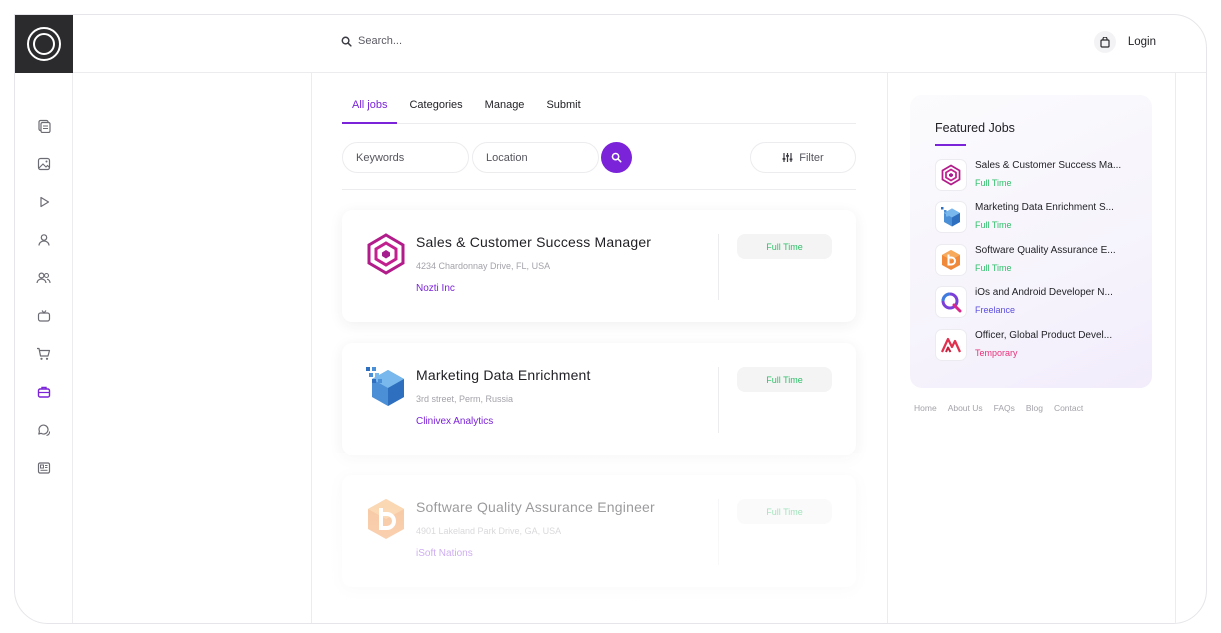 The image size is (1221, 633). Describe the element at coordinates (803, 157) in the screenshot. I see `filter-button: Filter` at that location.